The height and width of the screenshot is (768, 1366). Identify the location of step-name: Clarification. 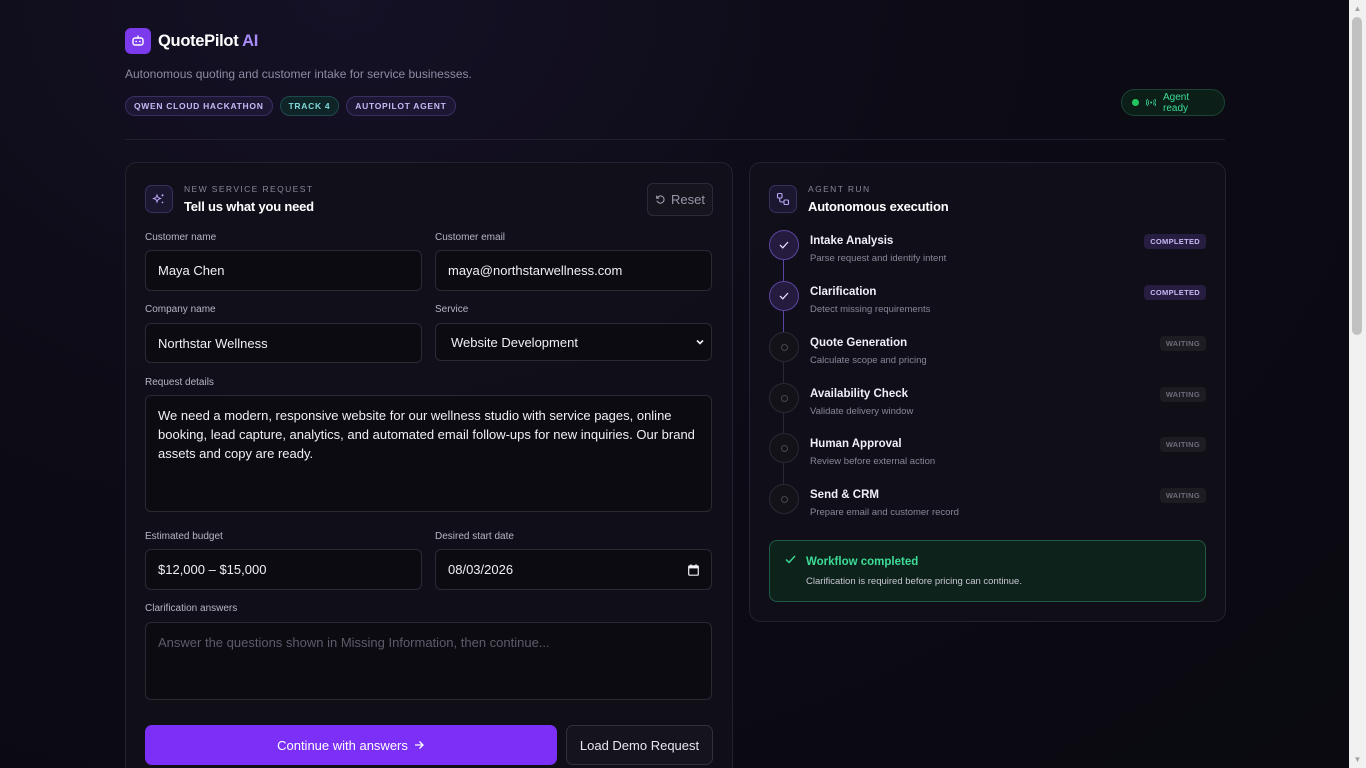
(843, 292).